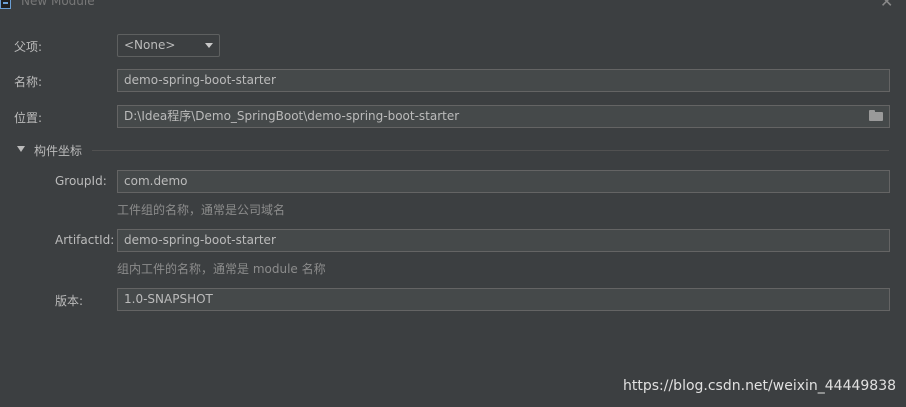 Image resolution: width=906 pixels, height=407 pixels. What do you see at coordinates (760, 386) in the screenshot?
I see `watermark-text: https://blog.csdn.net/weixin_44449838` at bounding box center [760, 386].